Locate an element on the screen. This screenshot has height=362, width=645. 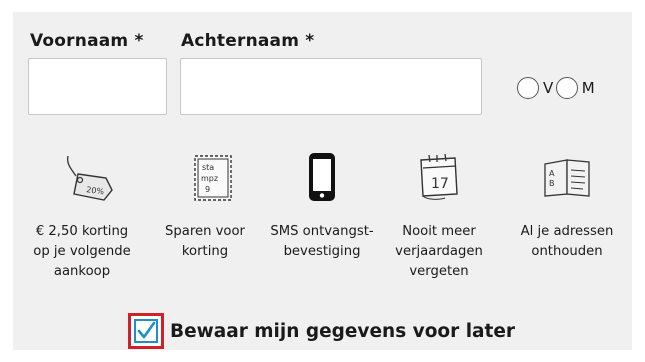
last-name-label: Achternaam * is located at coordinates (248, 41).